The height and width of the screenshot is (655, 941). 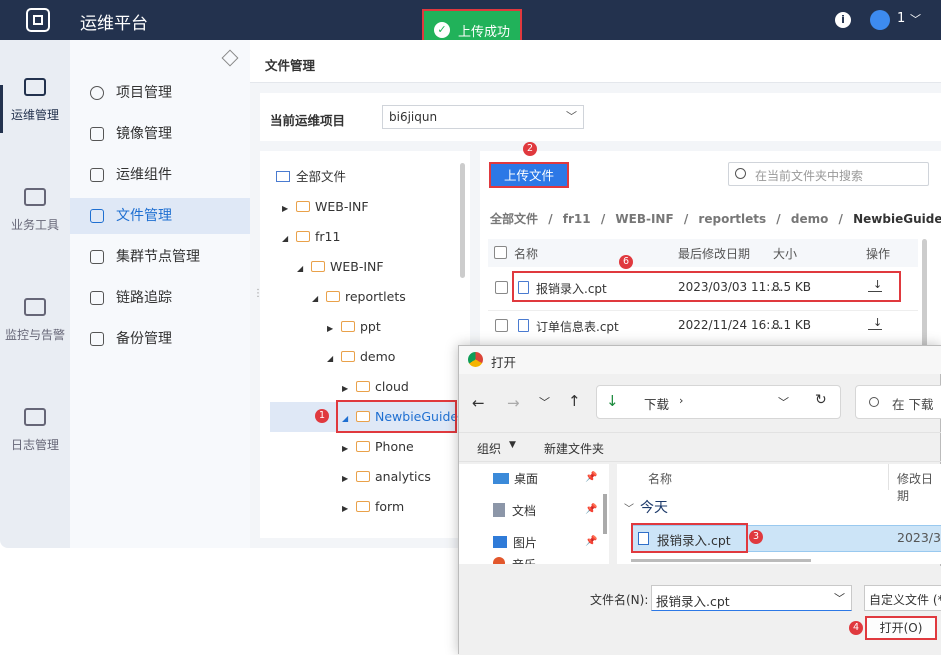 I want to click on table-row: 订单信息表.cpt 2022/11/24 16:... 8.1 KB ↓, so click(x=703, y=325).